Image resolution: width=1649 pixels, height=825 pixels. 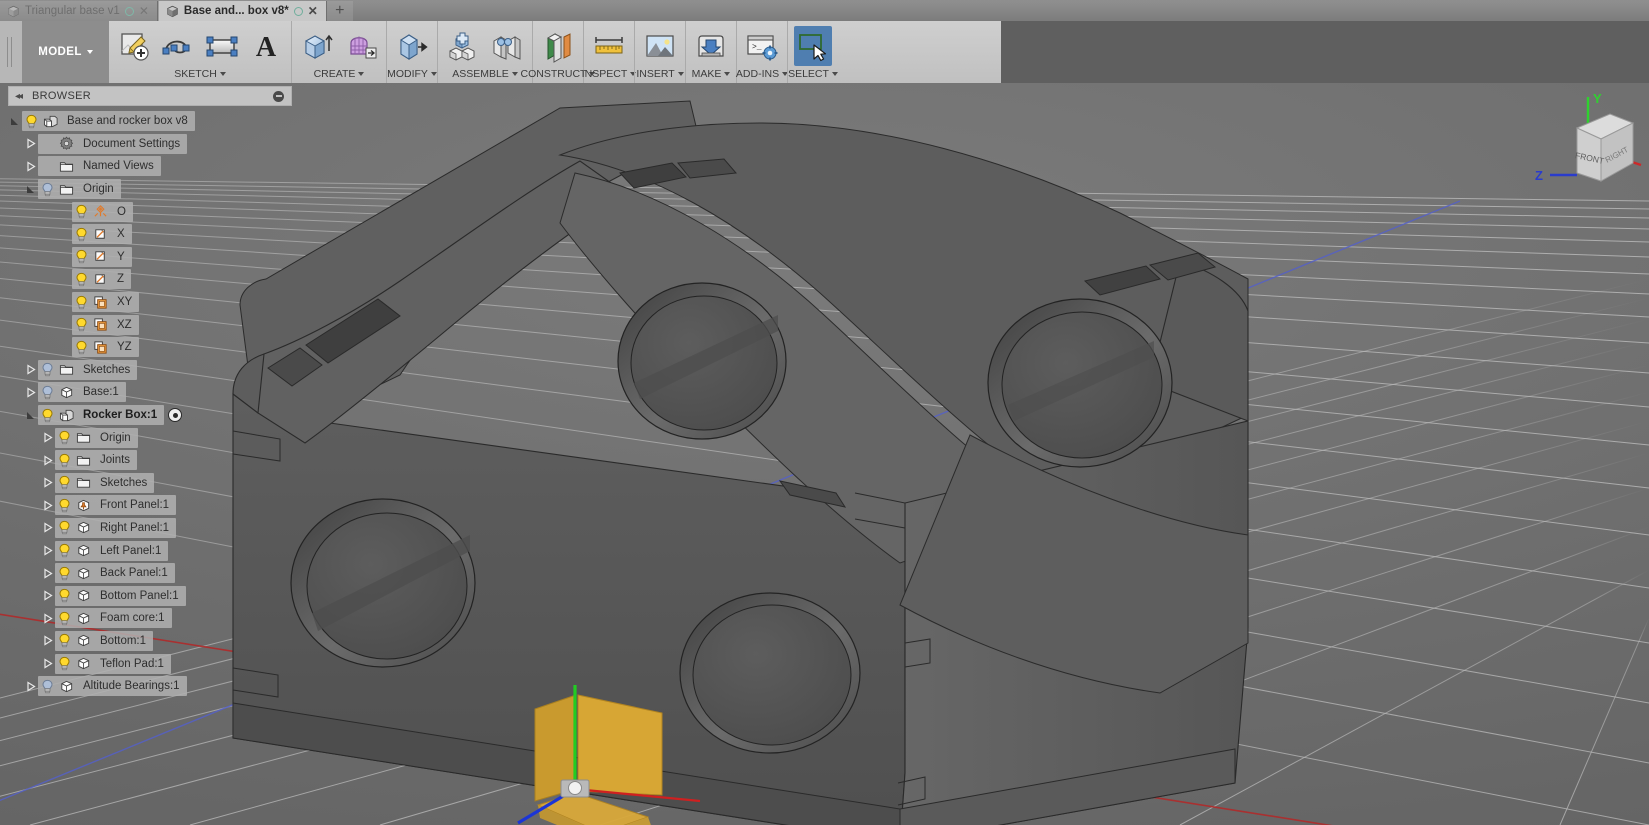 I want to click on tree-item-sketches: Sketches, so click(x=105, y=482).